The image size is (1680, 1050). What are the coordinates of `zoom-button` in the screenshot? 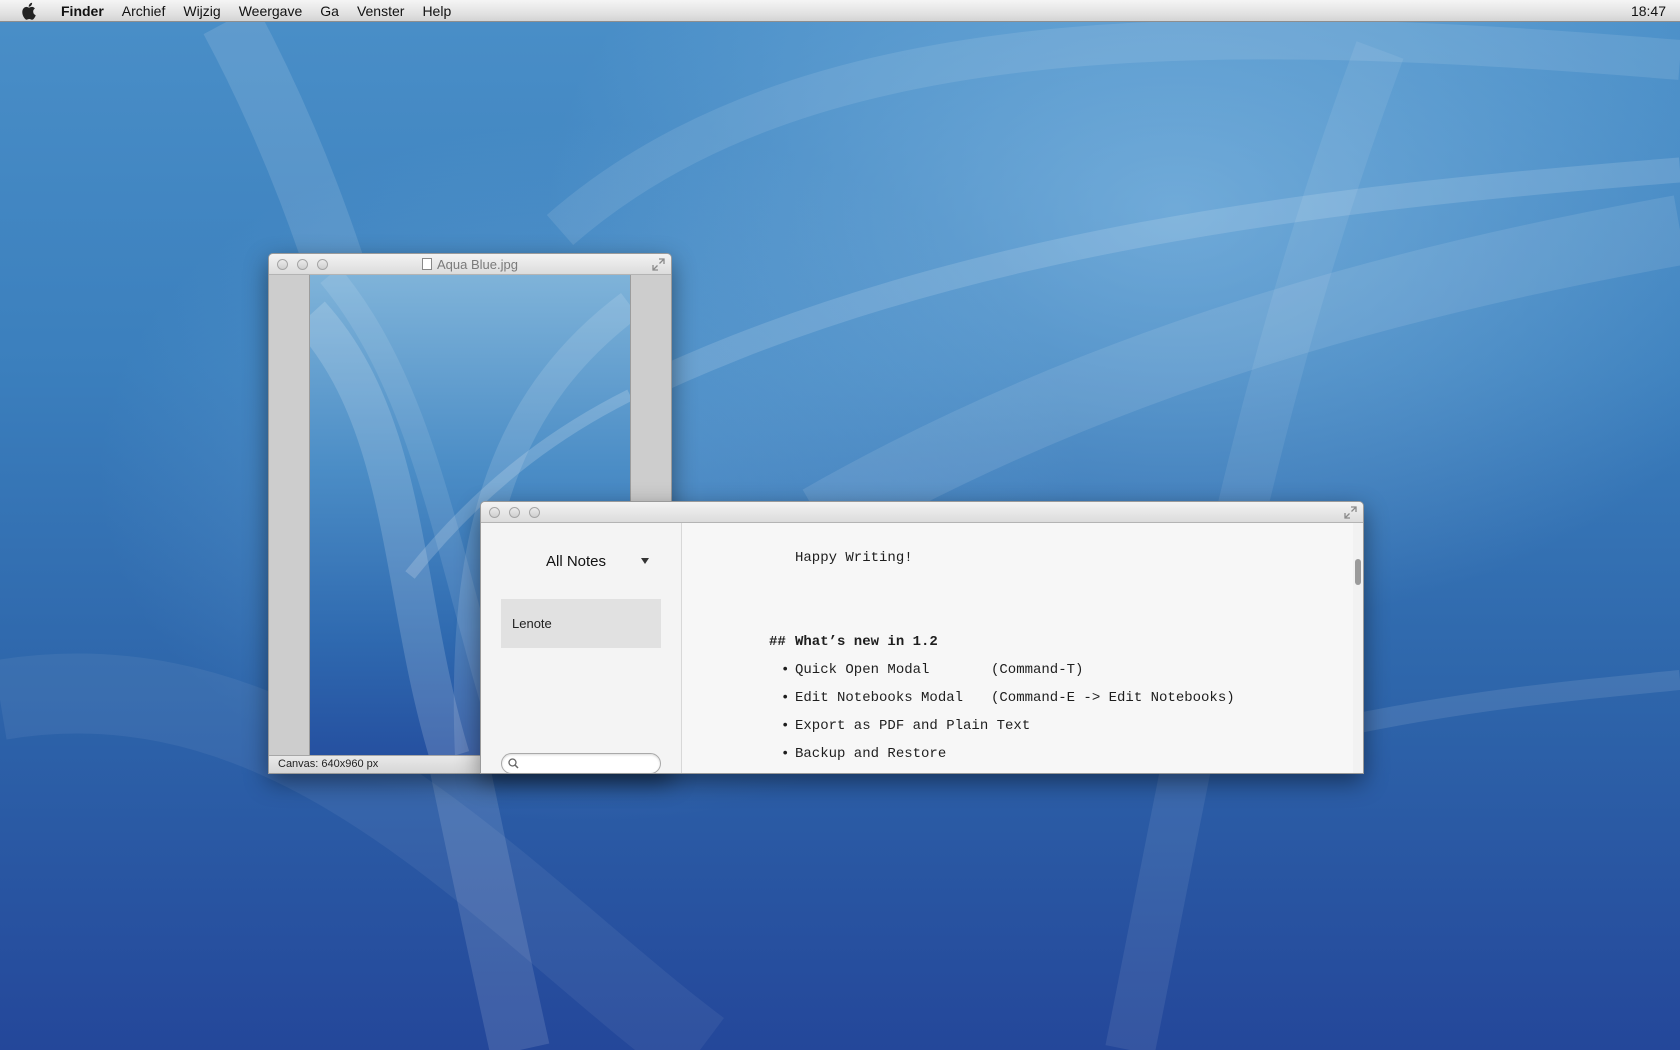 It's located at (534, 512).